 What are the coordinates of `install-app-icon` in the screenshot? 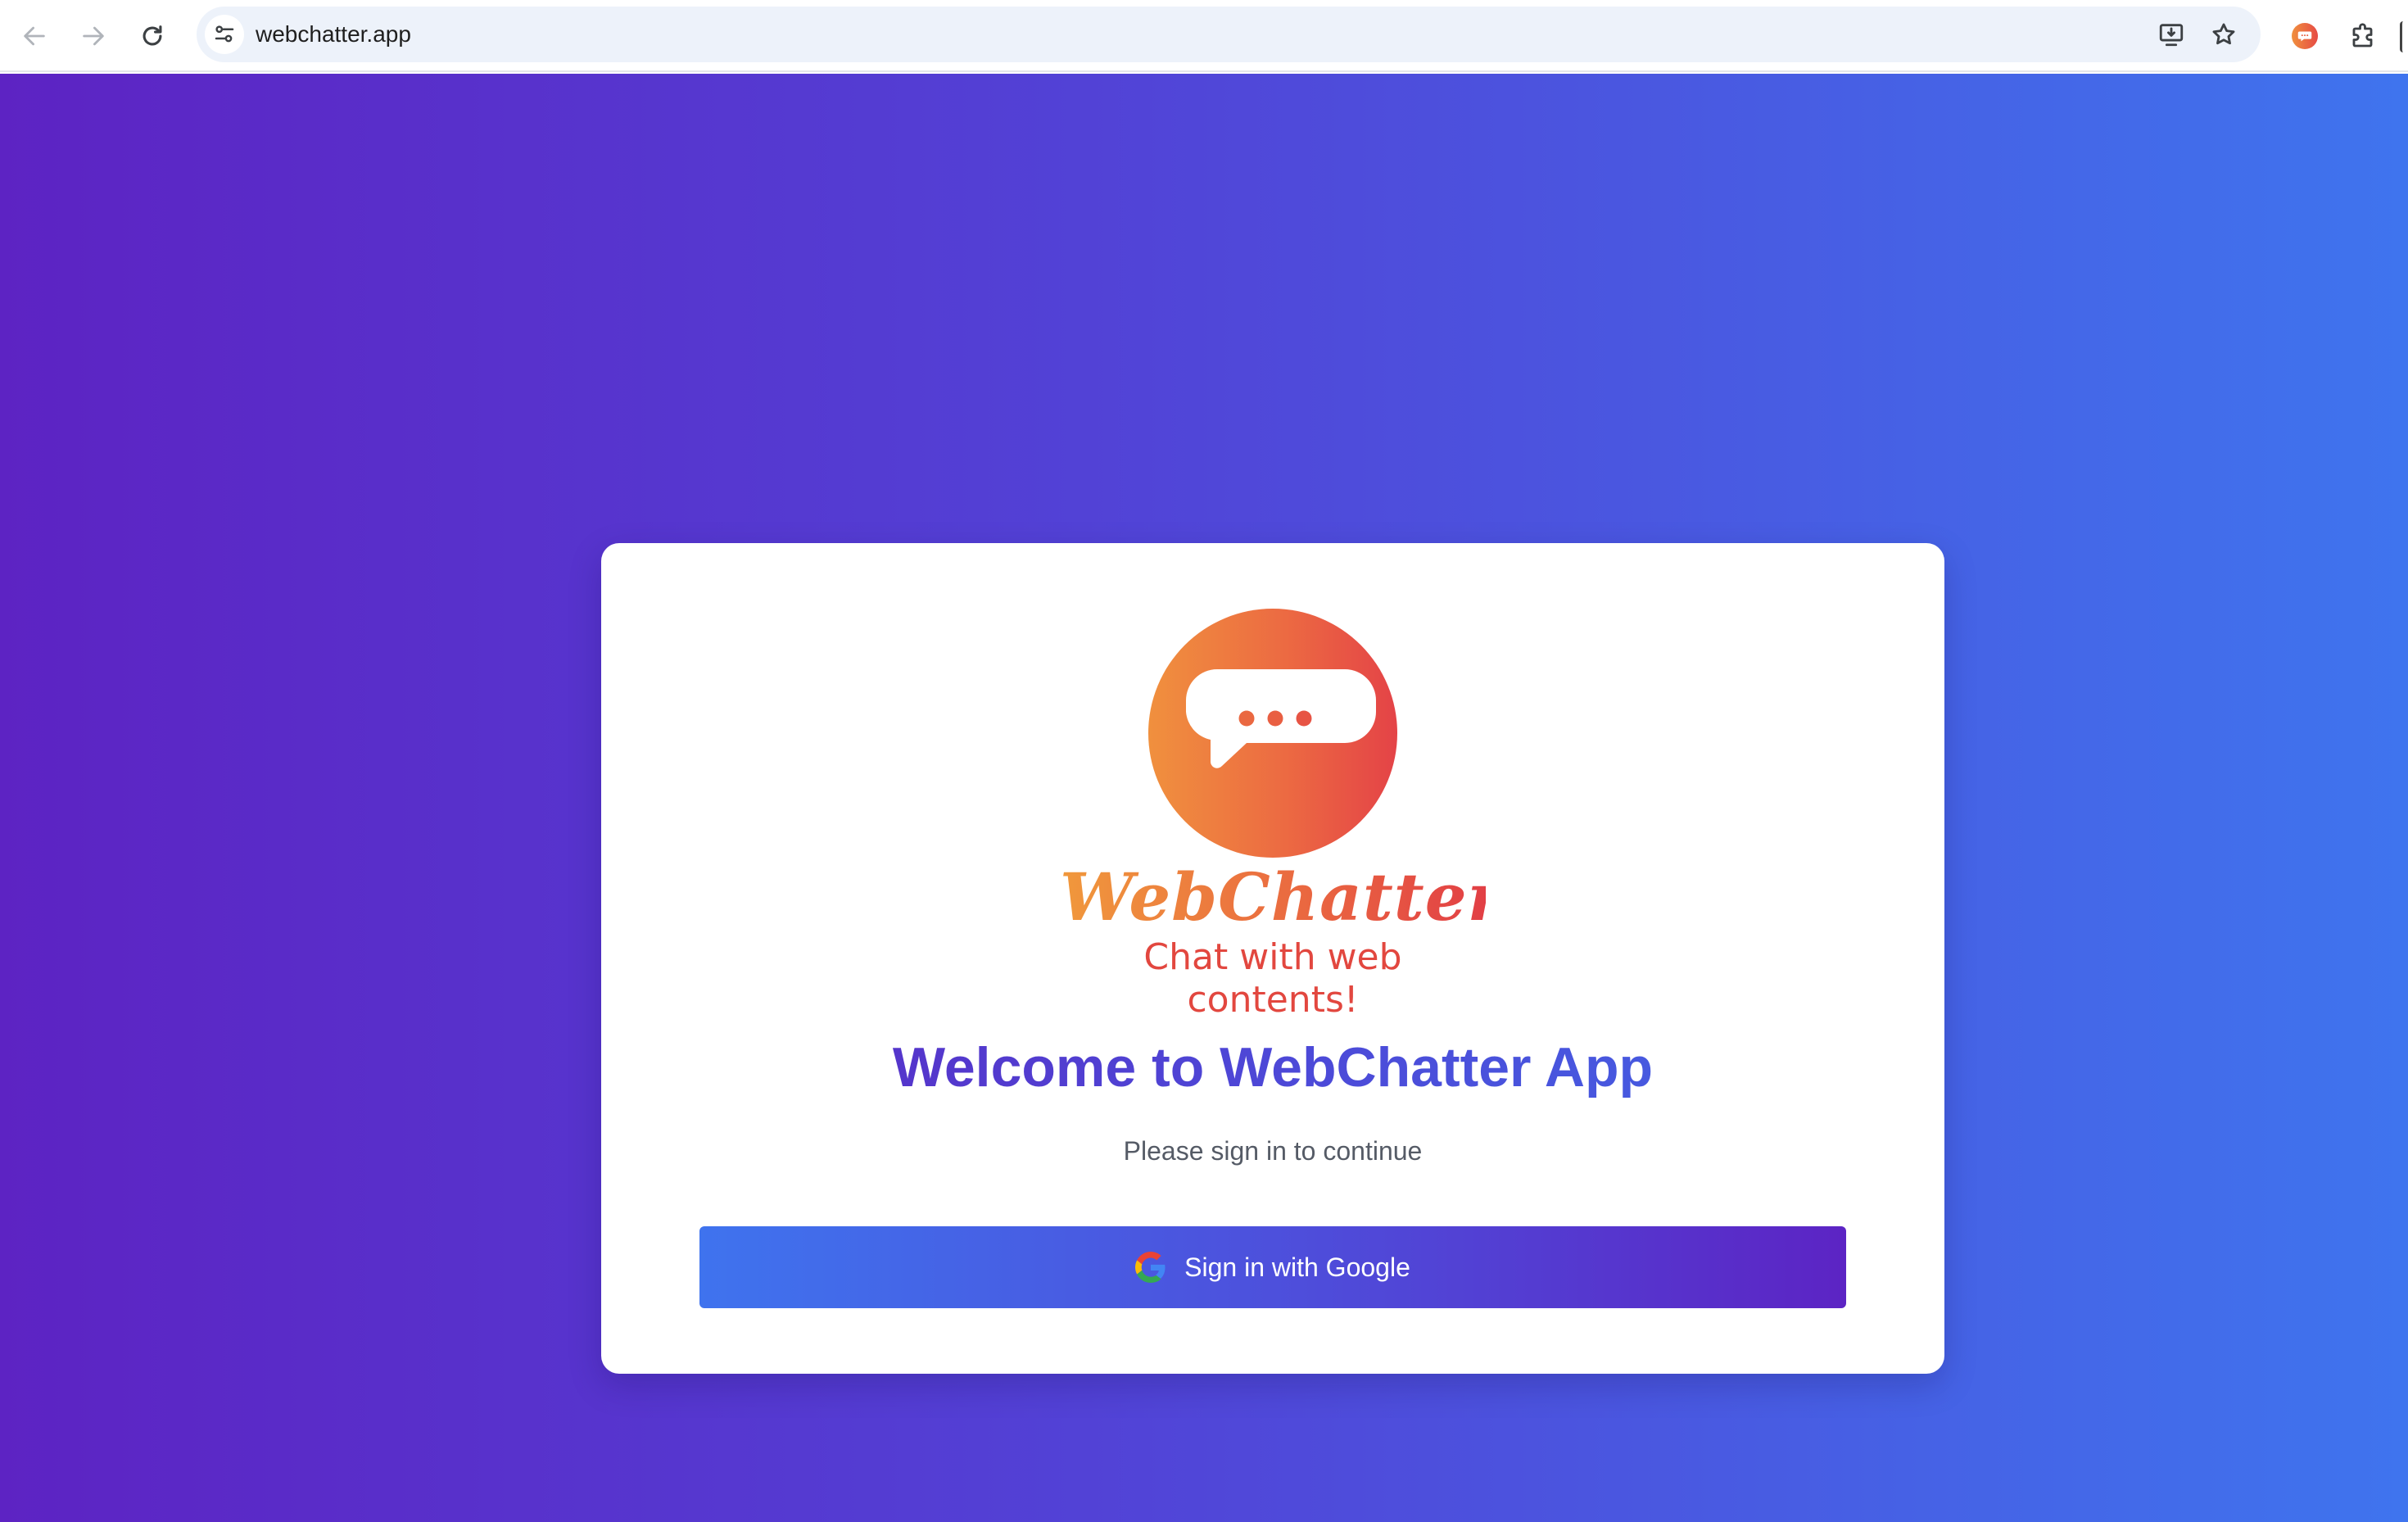 It's located at (2171, 35).